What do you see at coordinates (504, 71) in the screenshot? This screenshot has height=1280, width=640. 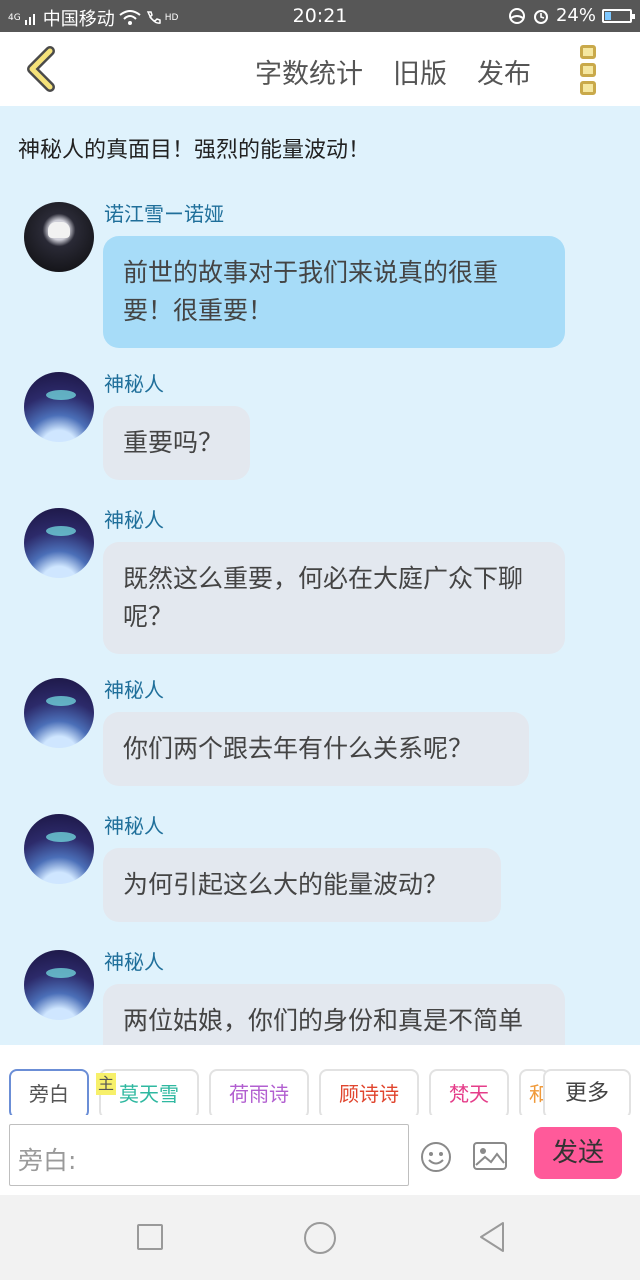 I see `publish-button: 发布` at bounding box center [504, 71].